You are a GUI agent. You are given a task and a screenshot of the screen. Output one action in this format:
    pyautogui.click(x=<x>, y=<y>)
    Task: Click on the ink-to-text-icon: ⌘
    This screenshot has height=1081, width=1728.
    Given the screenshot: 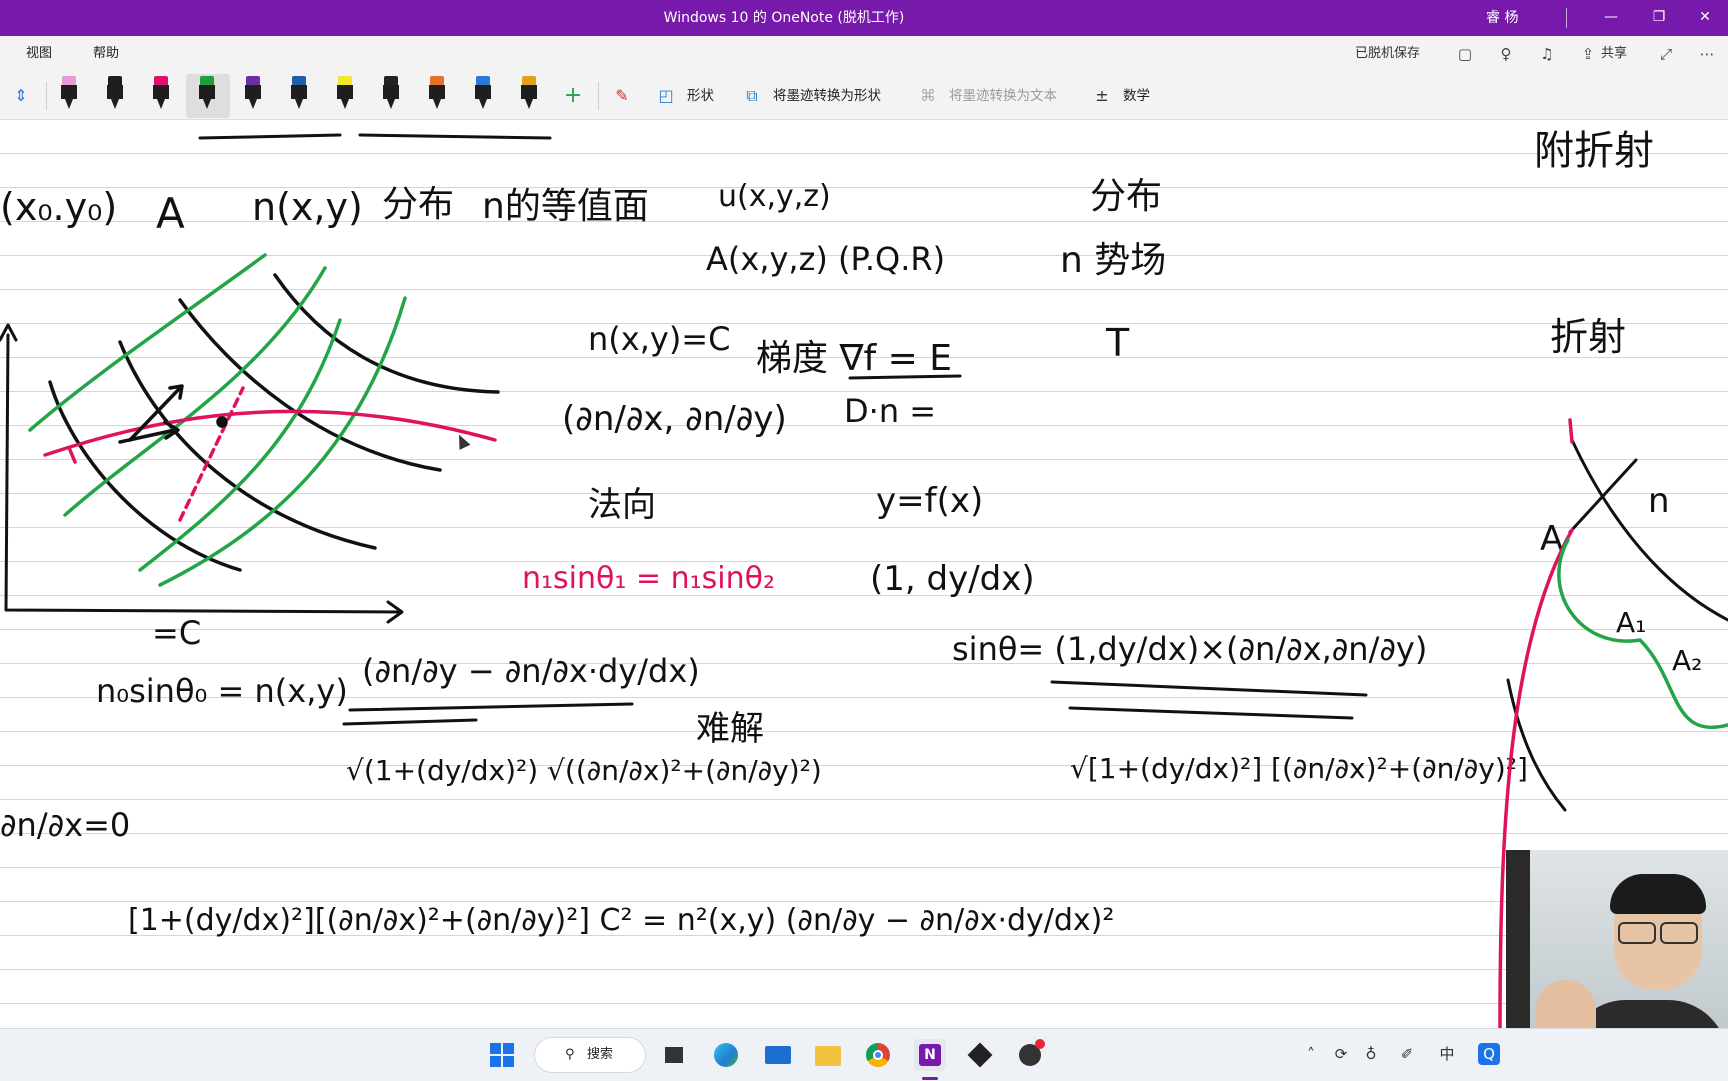 What is the action you would take?
    pyautogui.click(x=928, y=95)
    